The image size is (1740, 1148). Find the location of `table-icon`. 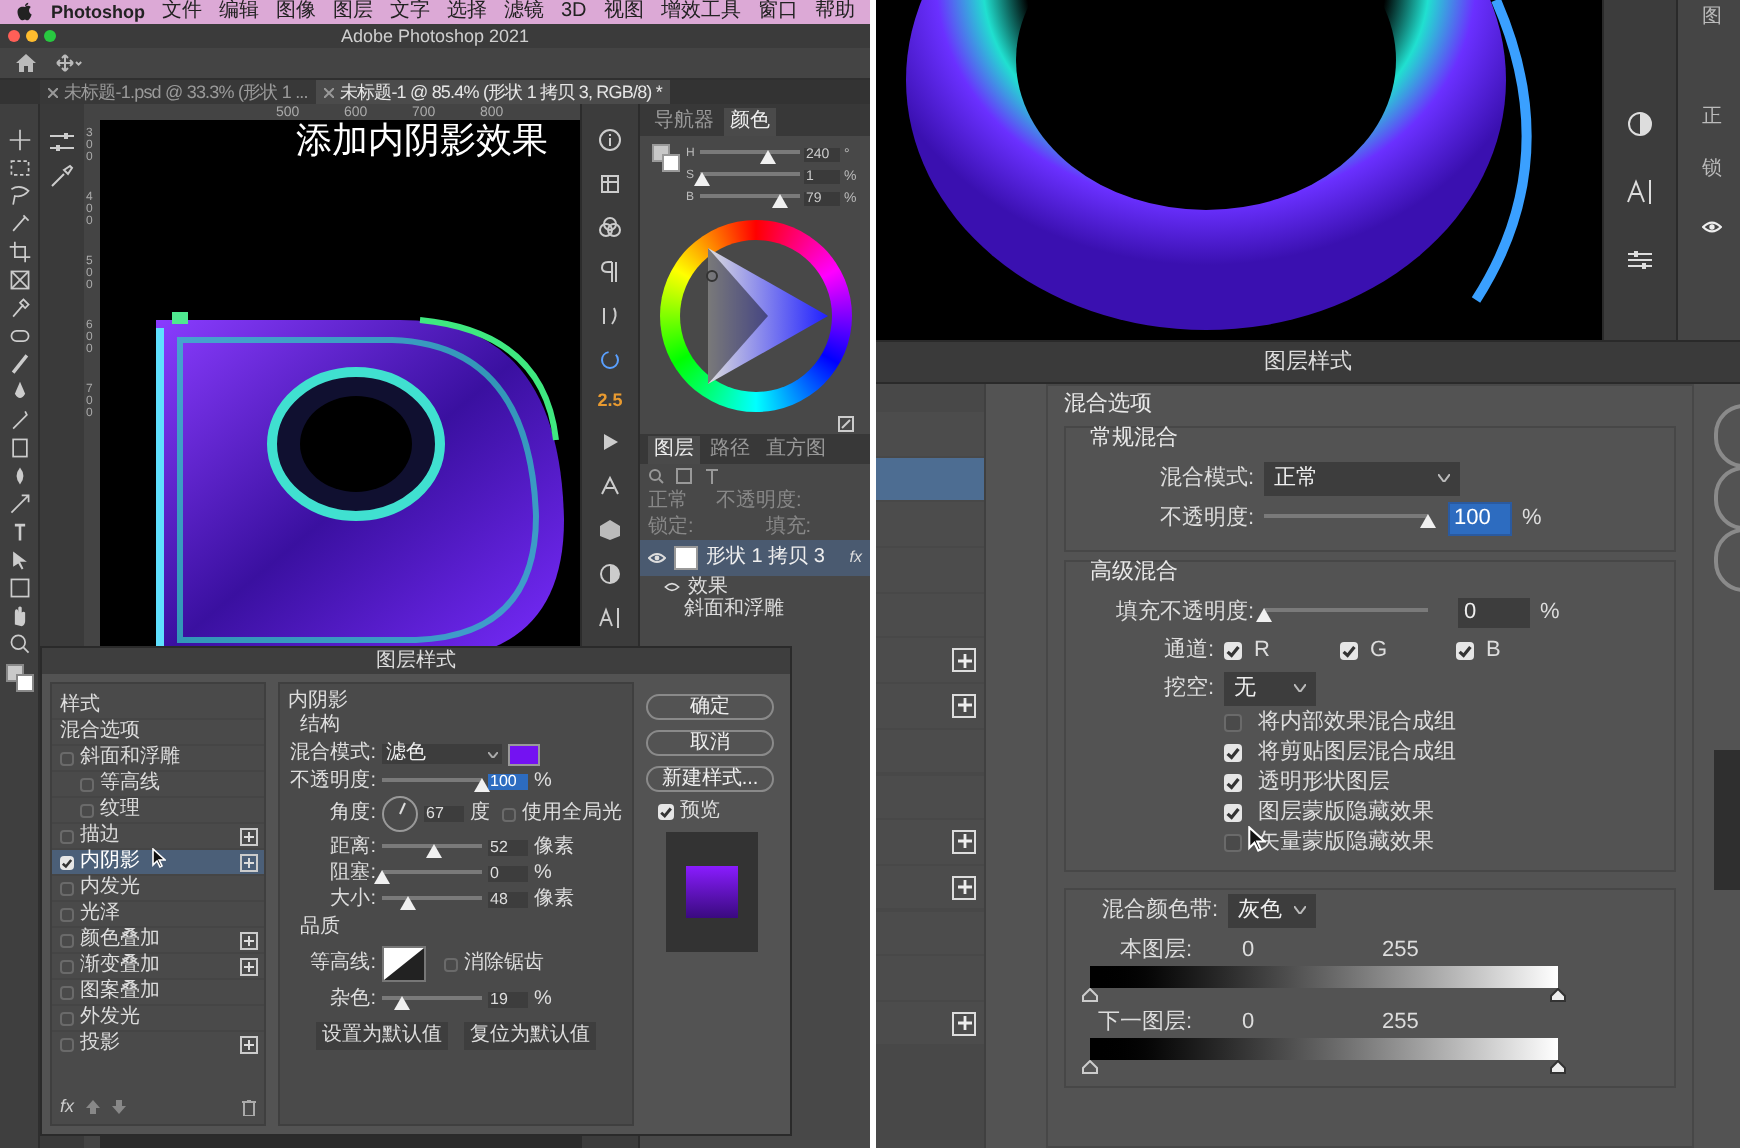

table-icon is located at coordinates (610, 184).